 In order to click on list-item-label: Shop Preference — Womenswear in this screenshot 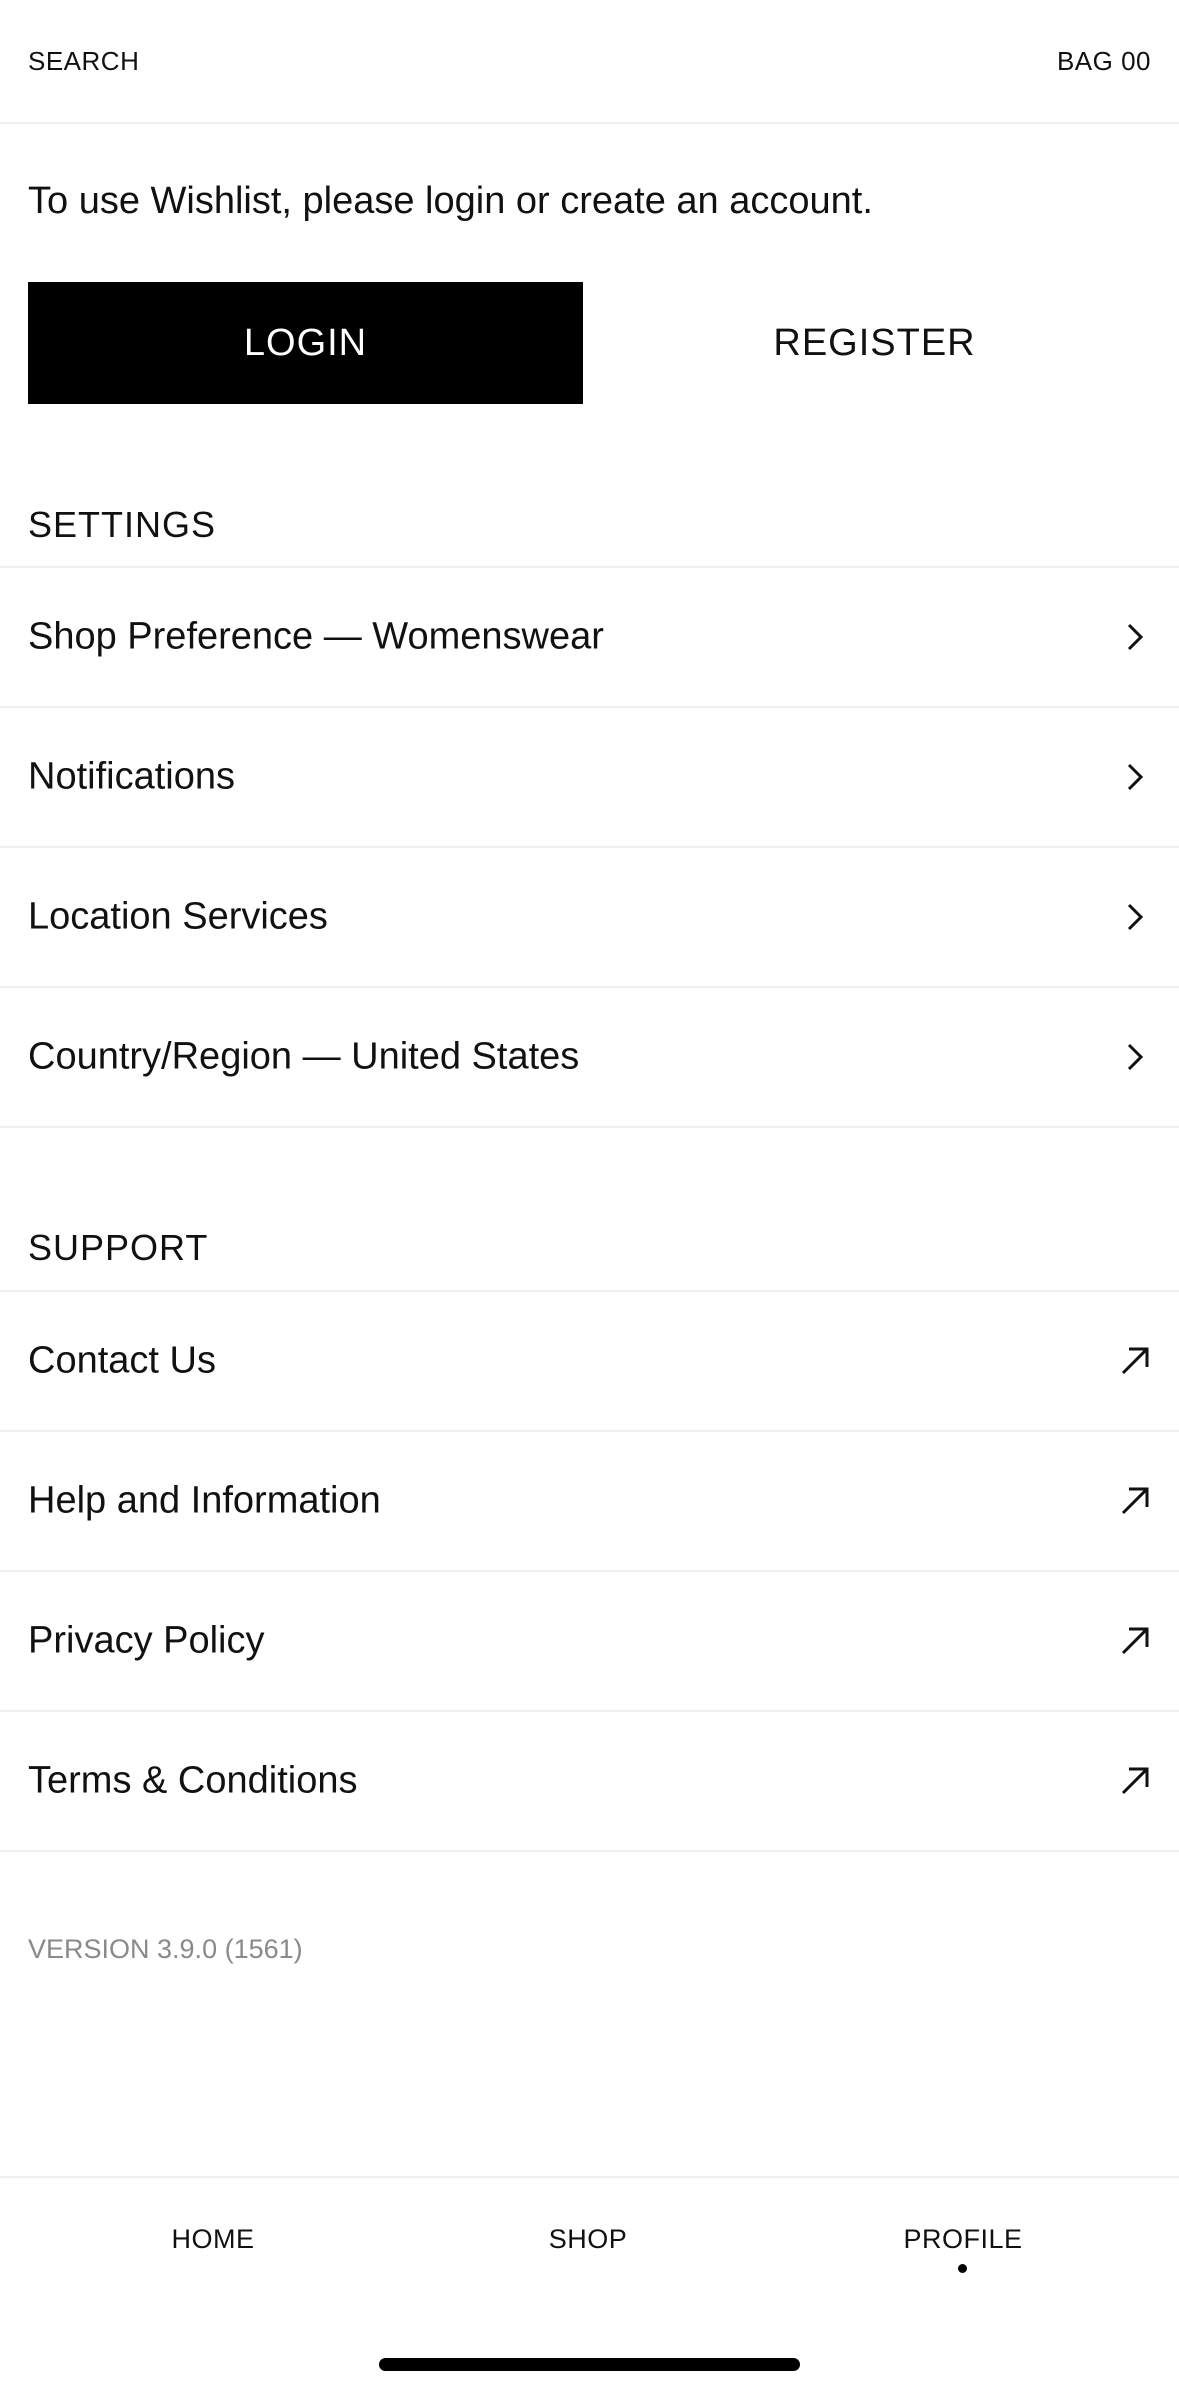, I will do `click(316, 636)`.